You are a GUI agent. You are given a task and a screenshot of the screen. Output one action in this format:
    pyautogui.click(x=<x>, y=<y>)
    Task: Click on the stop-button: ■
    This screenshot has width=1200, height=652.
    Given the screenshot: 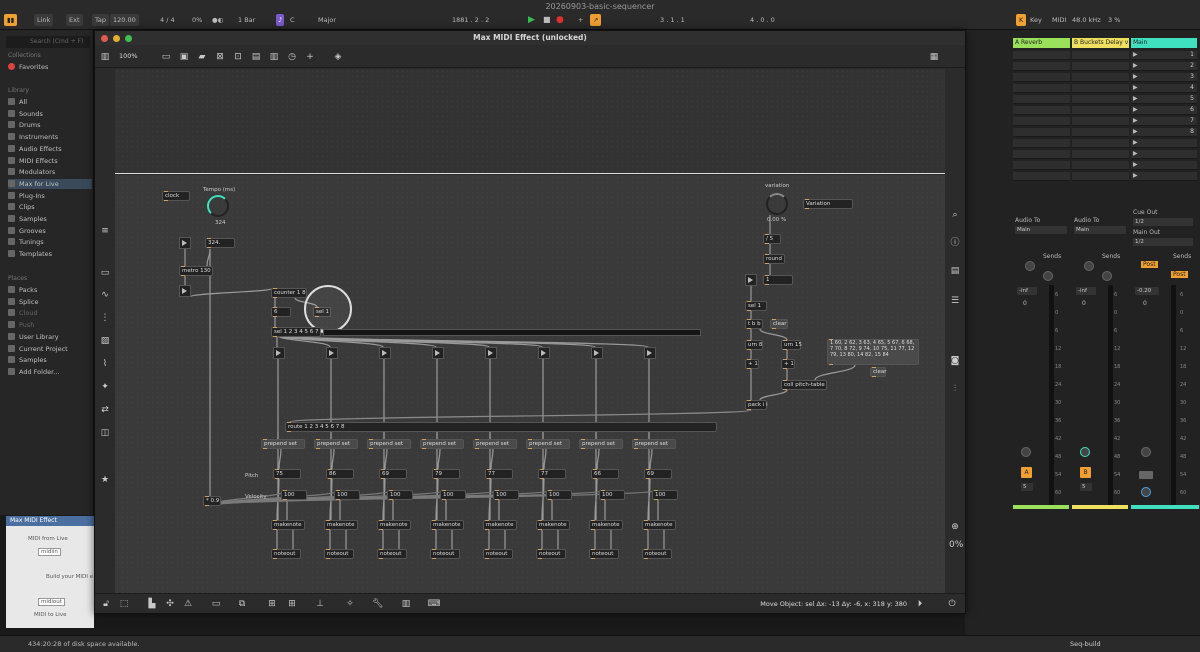 What is the action you would take?
    pyautogui.click(x=547, y=20)
    